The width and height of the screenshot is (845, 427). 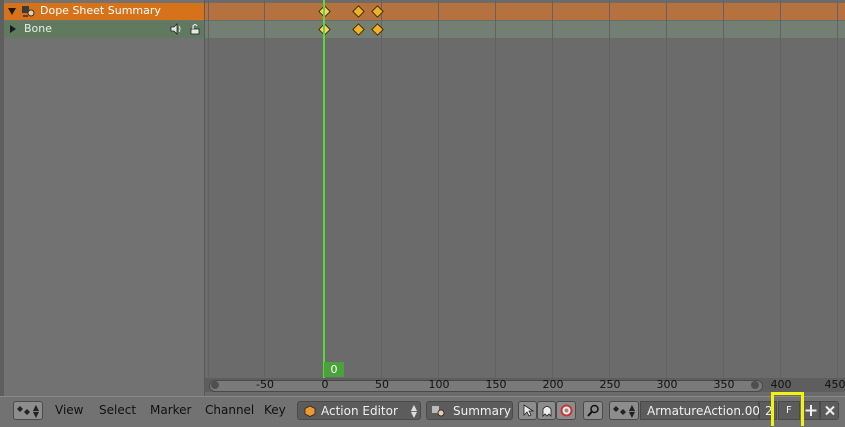 What do you see at coordinates (835, 384) in the screenshot?
I see `ruler-tick-label: 450` at bounding box center [835, 384].